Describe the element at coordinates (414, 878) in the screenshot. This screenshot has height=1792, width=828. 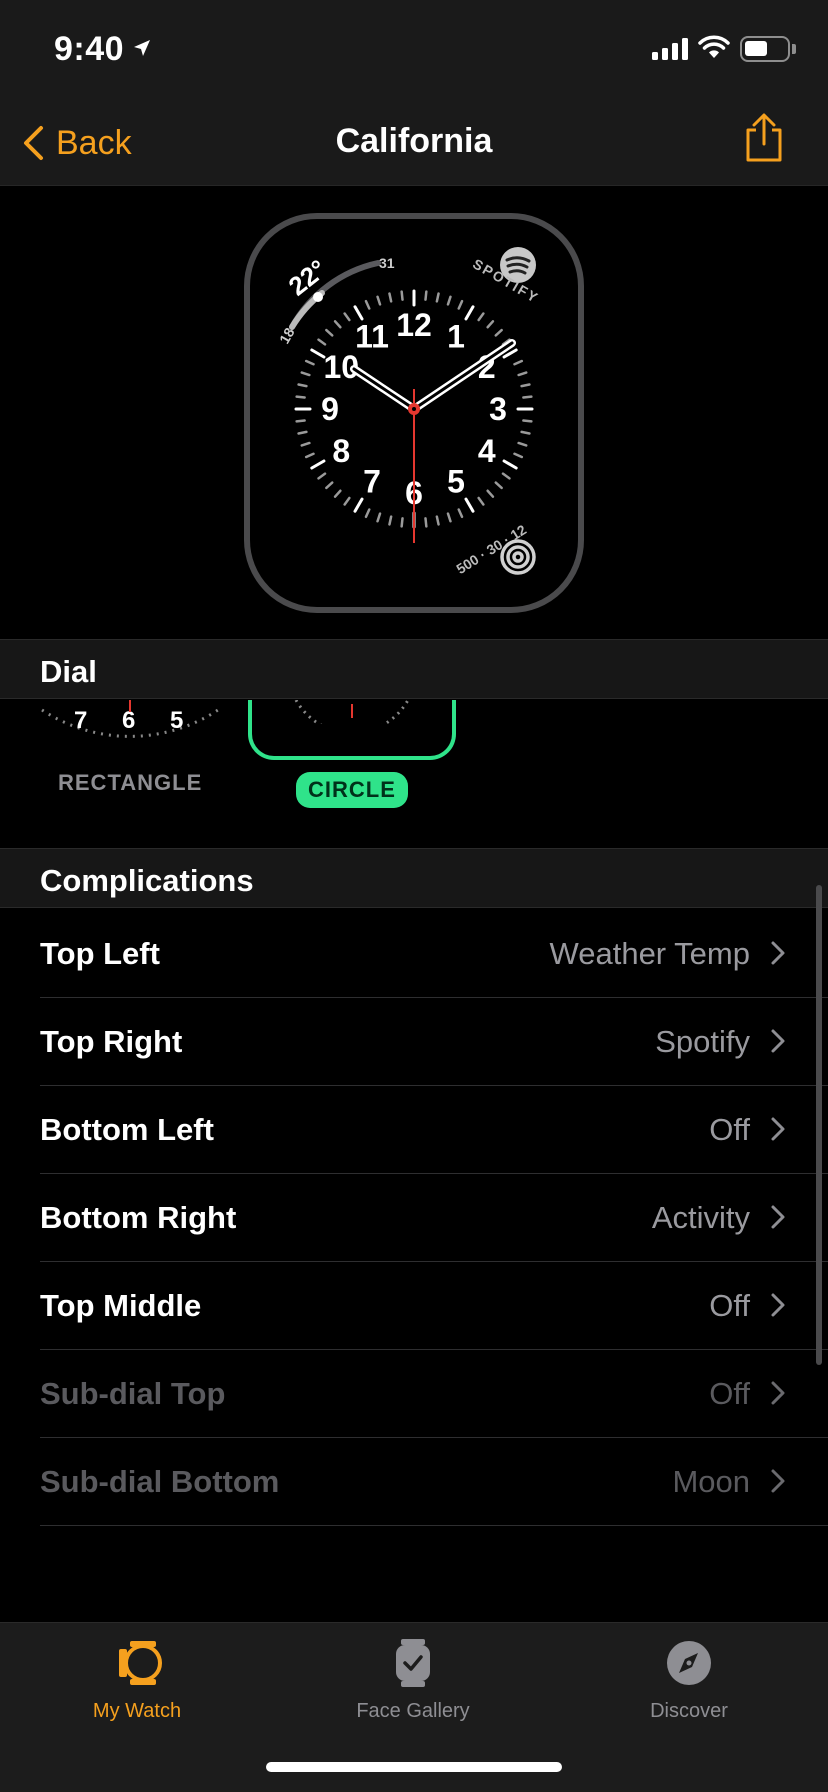
I see `complications-section-header: Complications` at that location.